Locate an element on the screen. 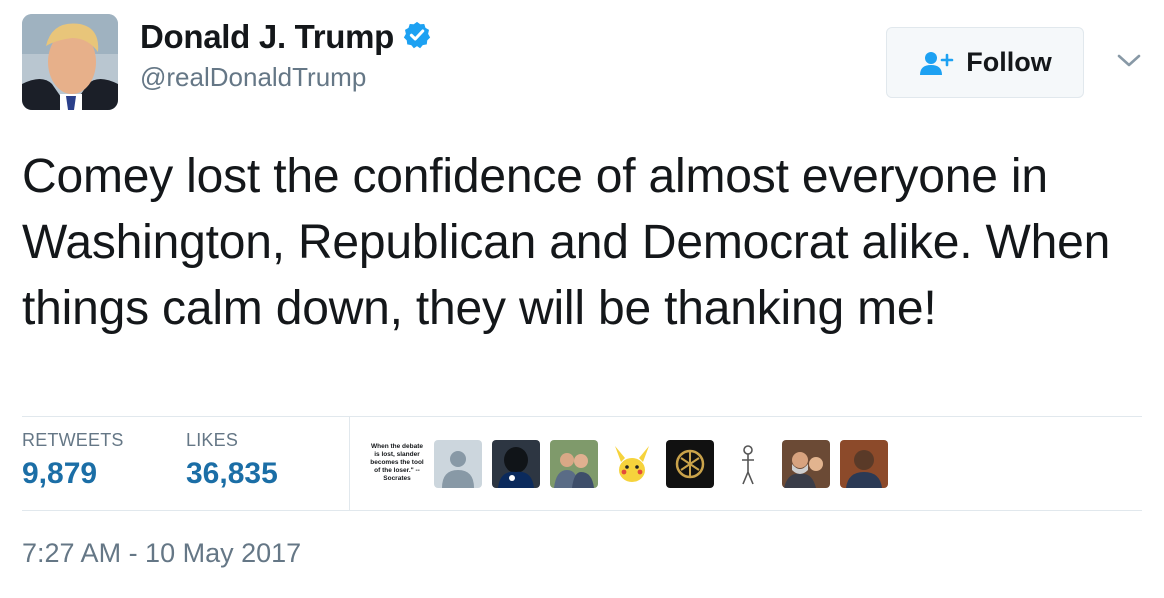  liker-avatar-default is located at coordinates (458, 464).